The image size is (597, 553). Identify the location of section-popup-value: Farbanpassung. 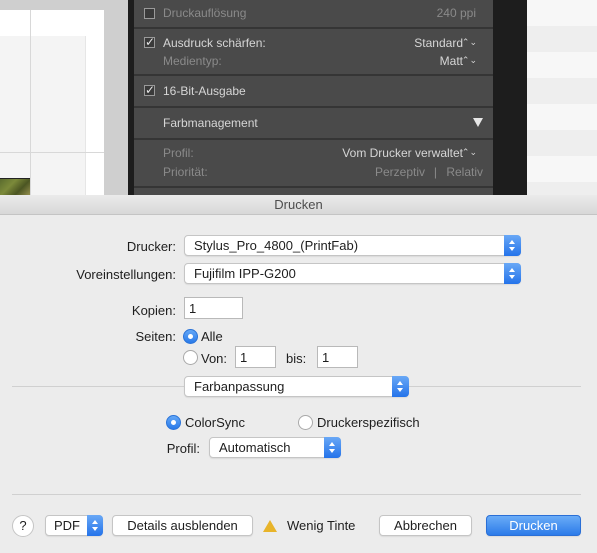
(239, 386).